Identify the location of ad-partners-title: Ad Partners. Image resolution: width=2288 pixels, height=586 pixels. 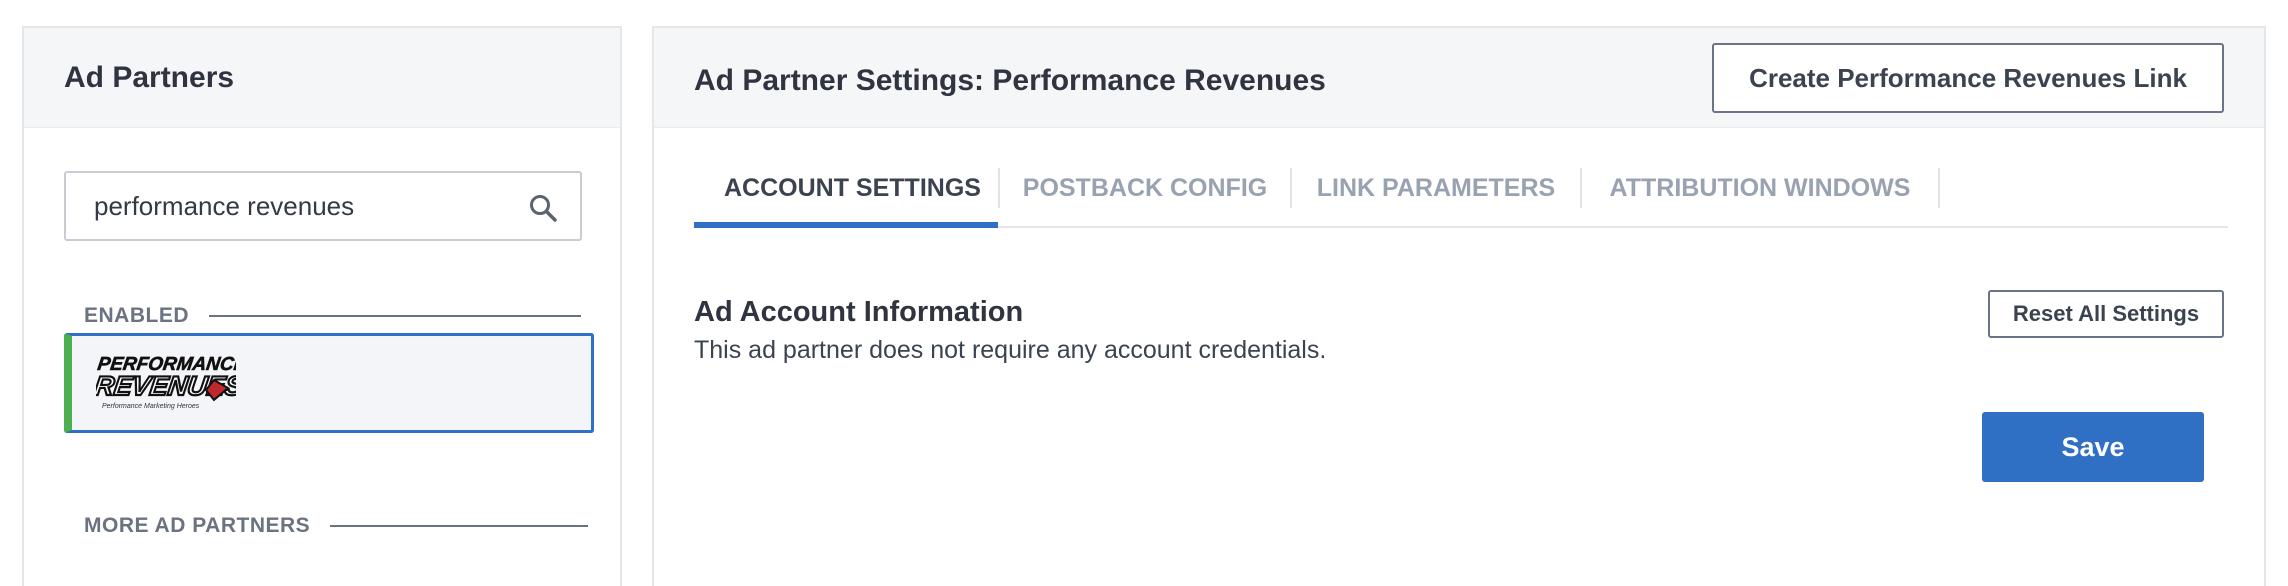
(149, 77).